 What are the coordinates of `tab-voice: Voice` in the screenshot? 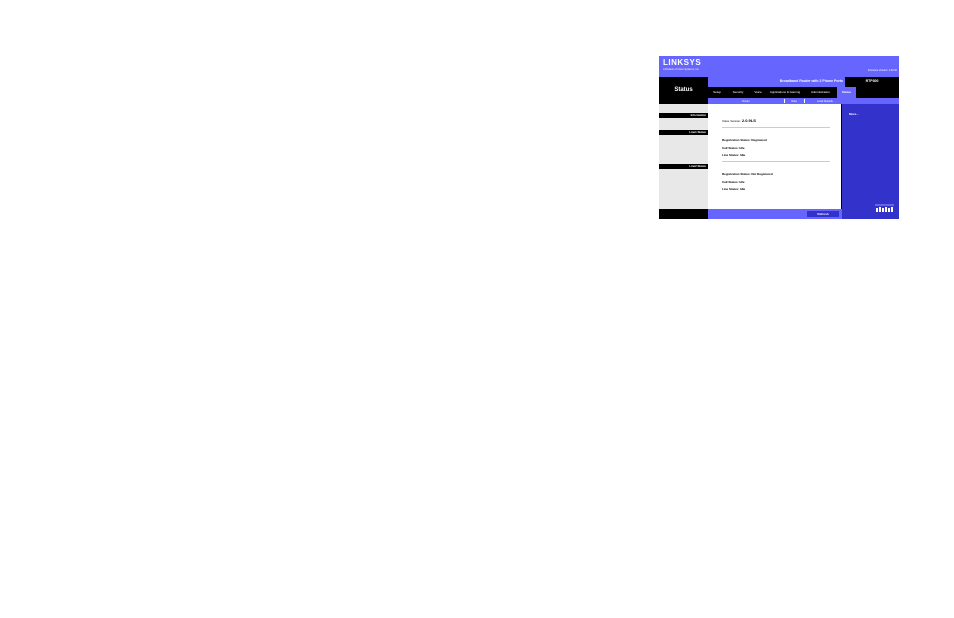 It's located at (758, 92).